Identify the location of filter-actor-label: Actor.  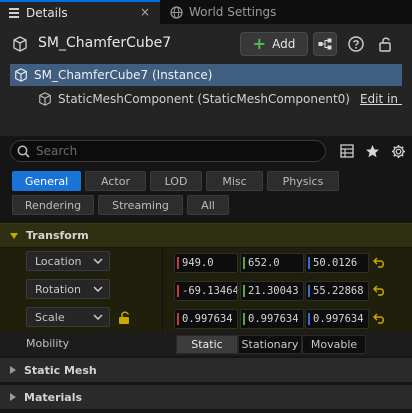
(115, 181).